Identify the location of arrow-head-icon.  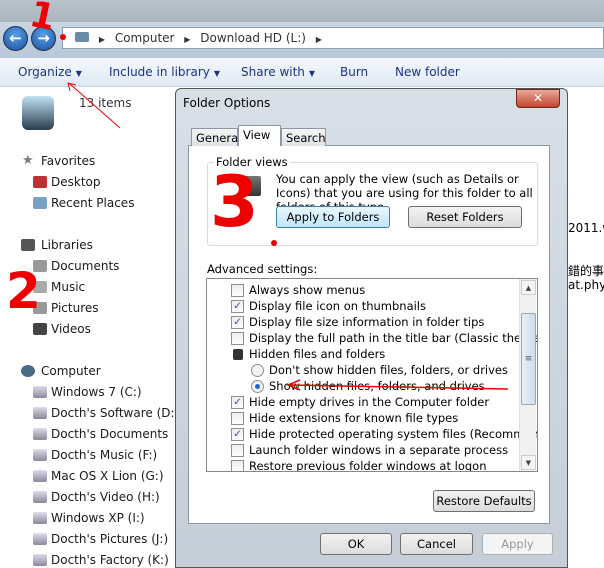
(72, 87).